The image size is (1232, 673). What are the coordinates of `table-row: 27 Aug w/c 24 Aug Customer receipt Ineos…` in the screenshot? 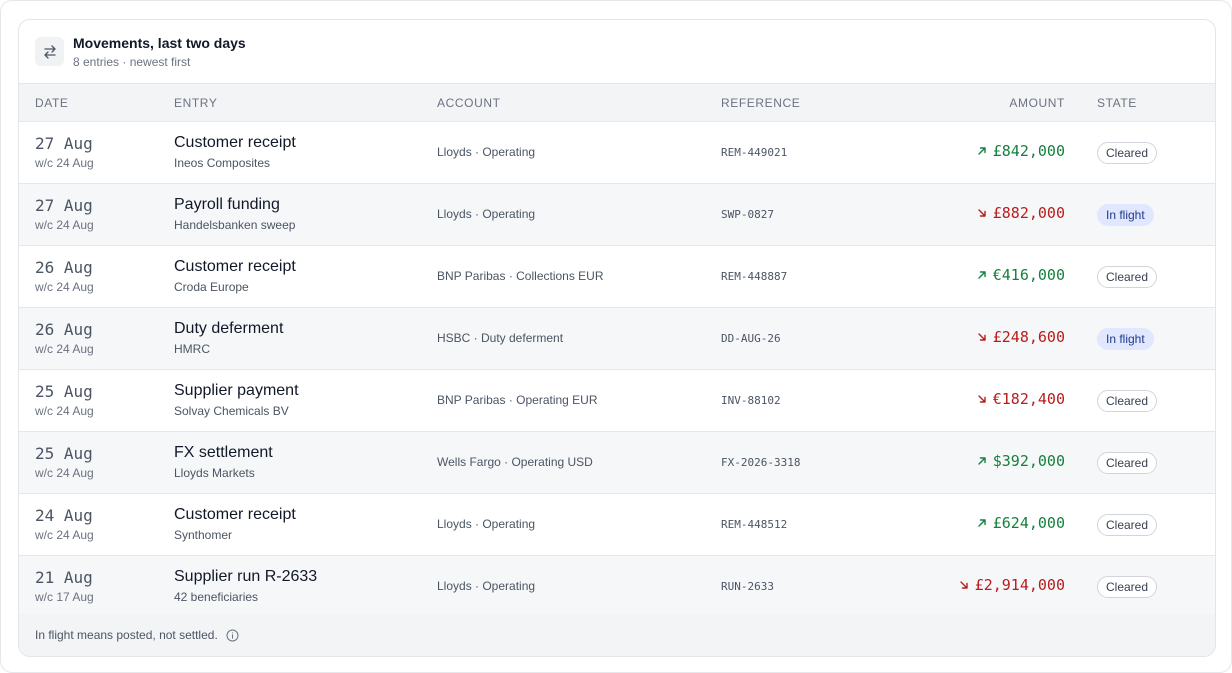 It's located at (617, 153).